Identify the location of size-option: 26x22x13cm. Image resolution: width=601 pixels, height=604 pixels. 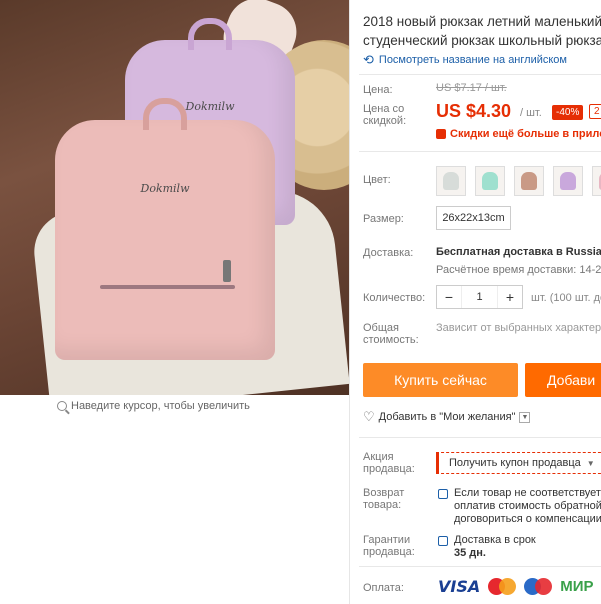
(473, 218).